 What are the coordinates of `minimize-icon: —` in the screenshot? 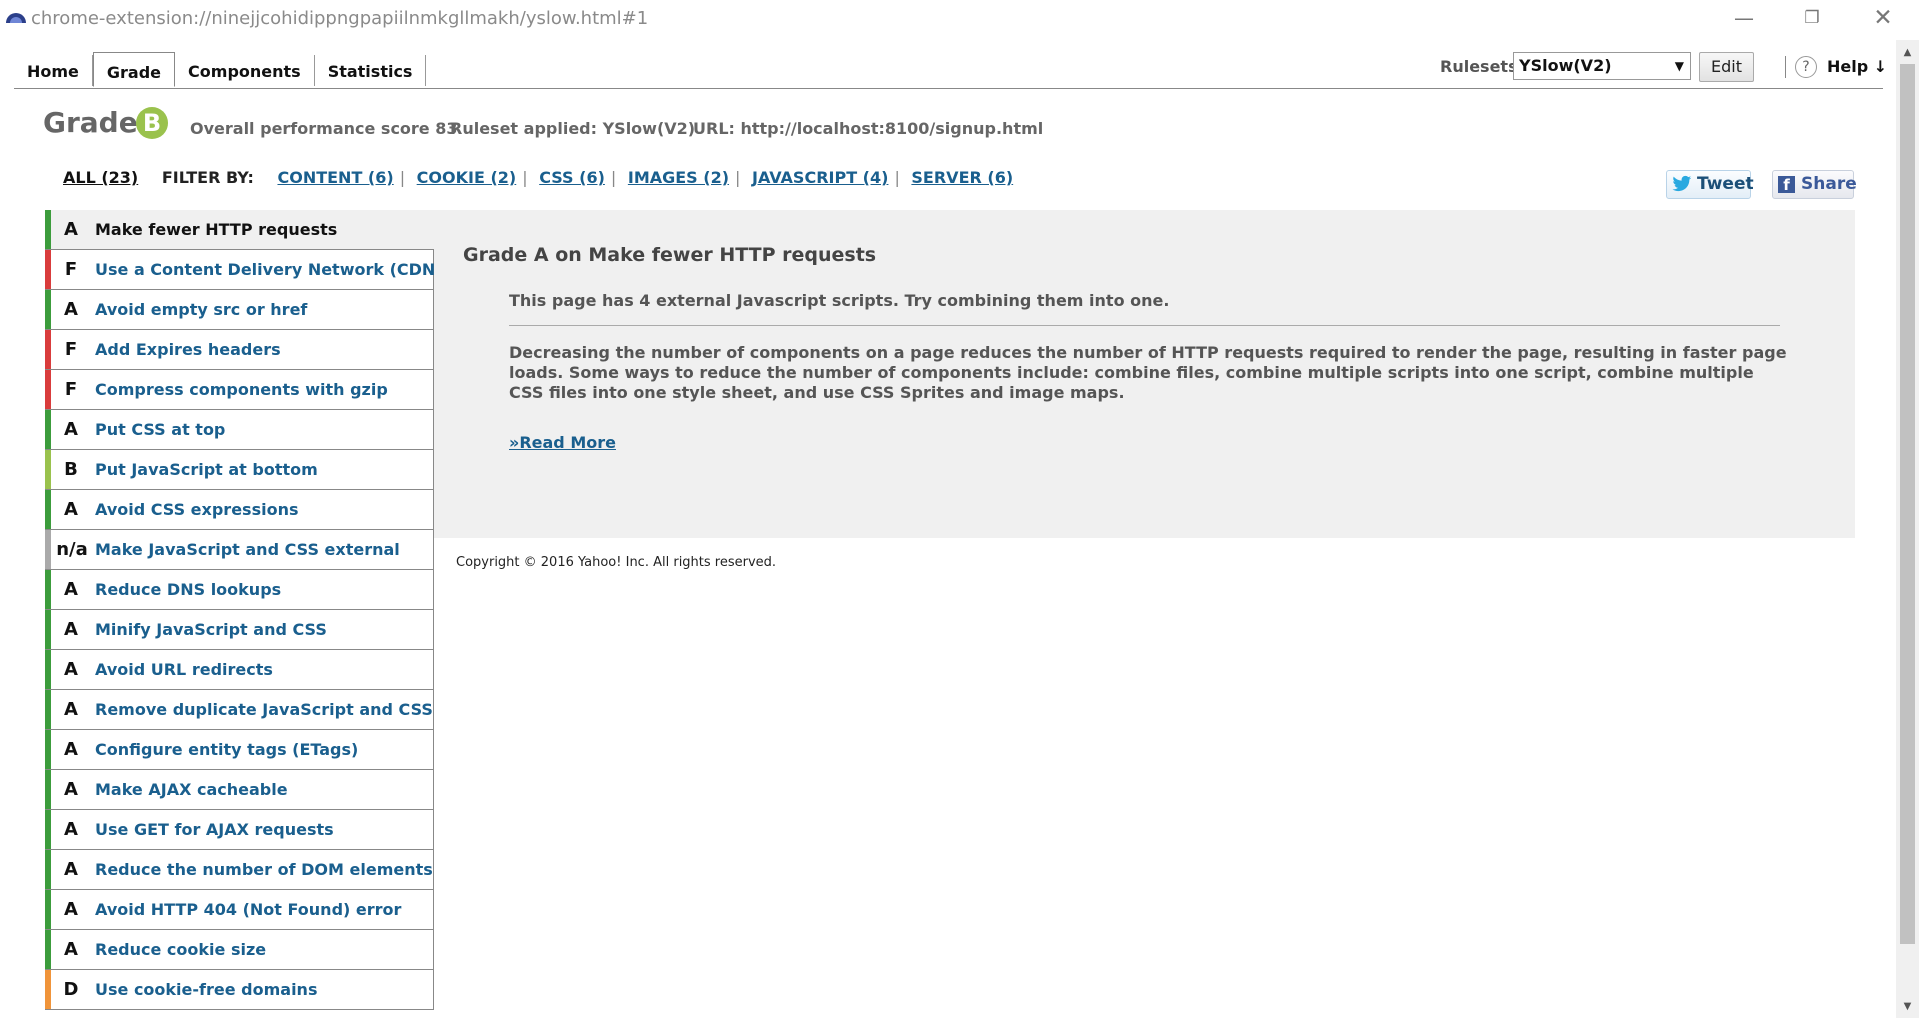 It's located at (1744, 18).